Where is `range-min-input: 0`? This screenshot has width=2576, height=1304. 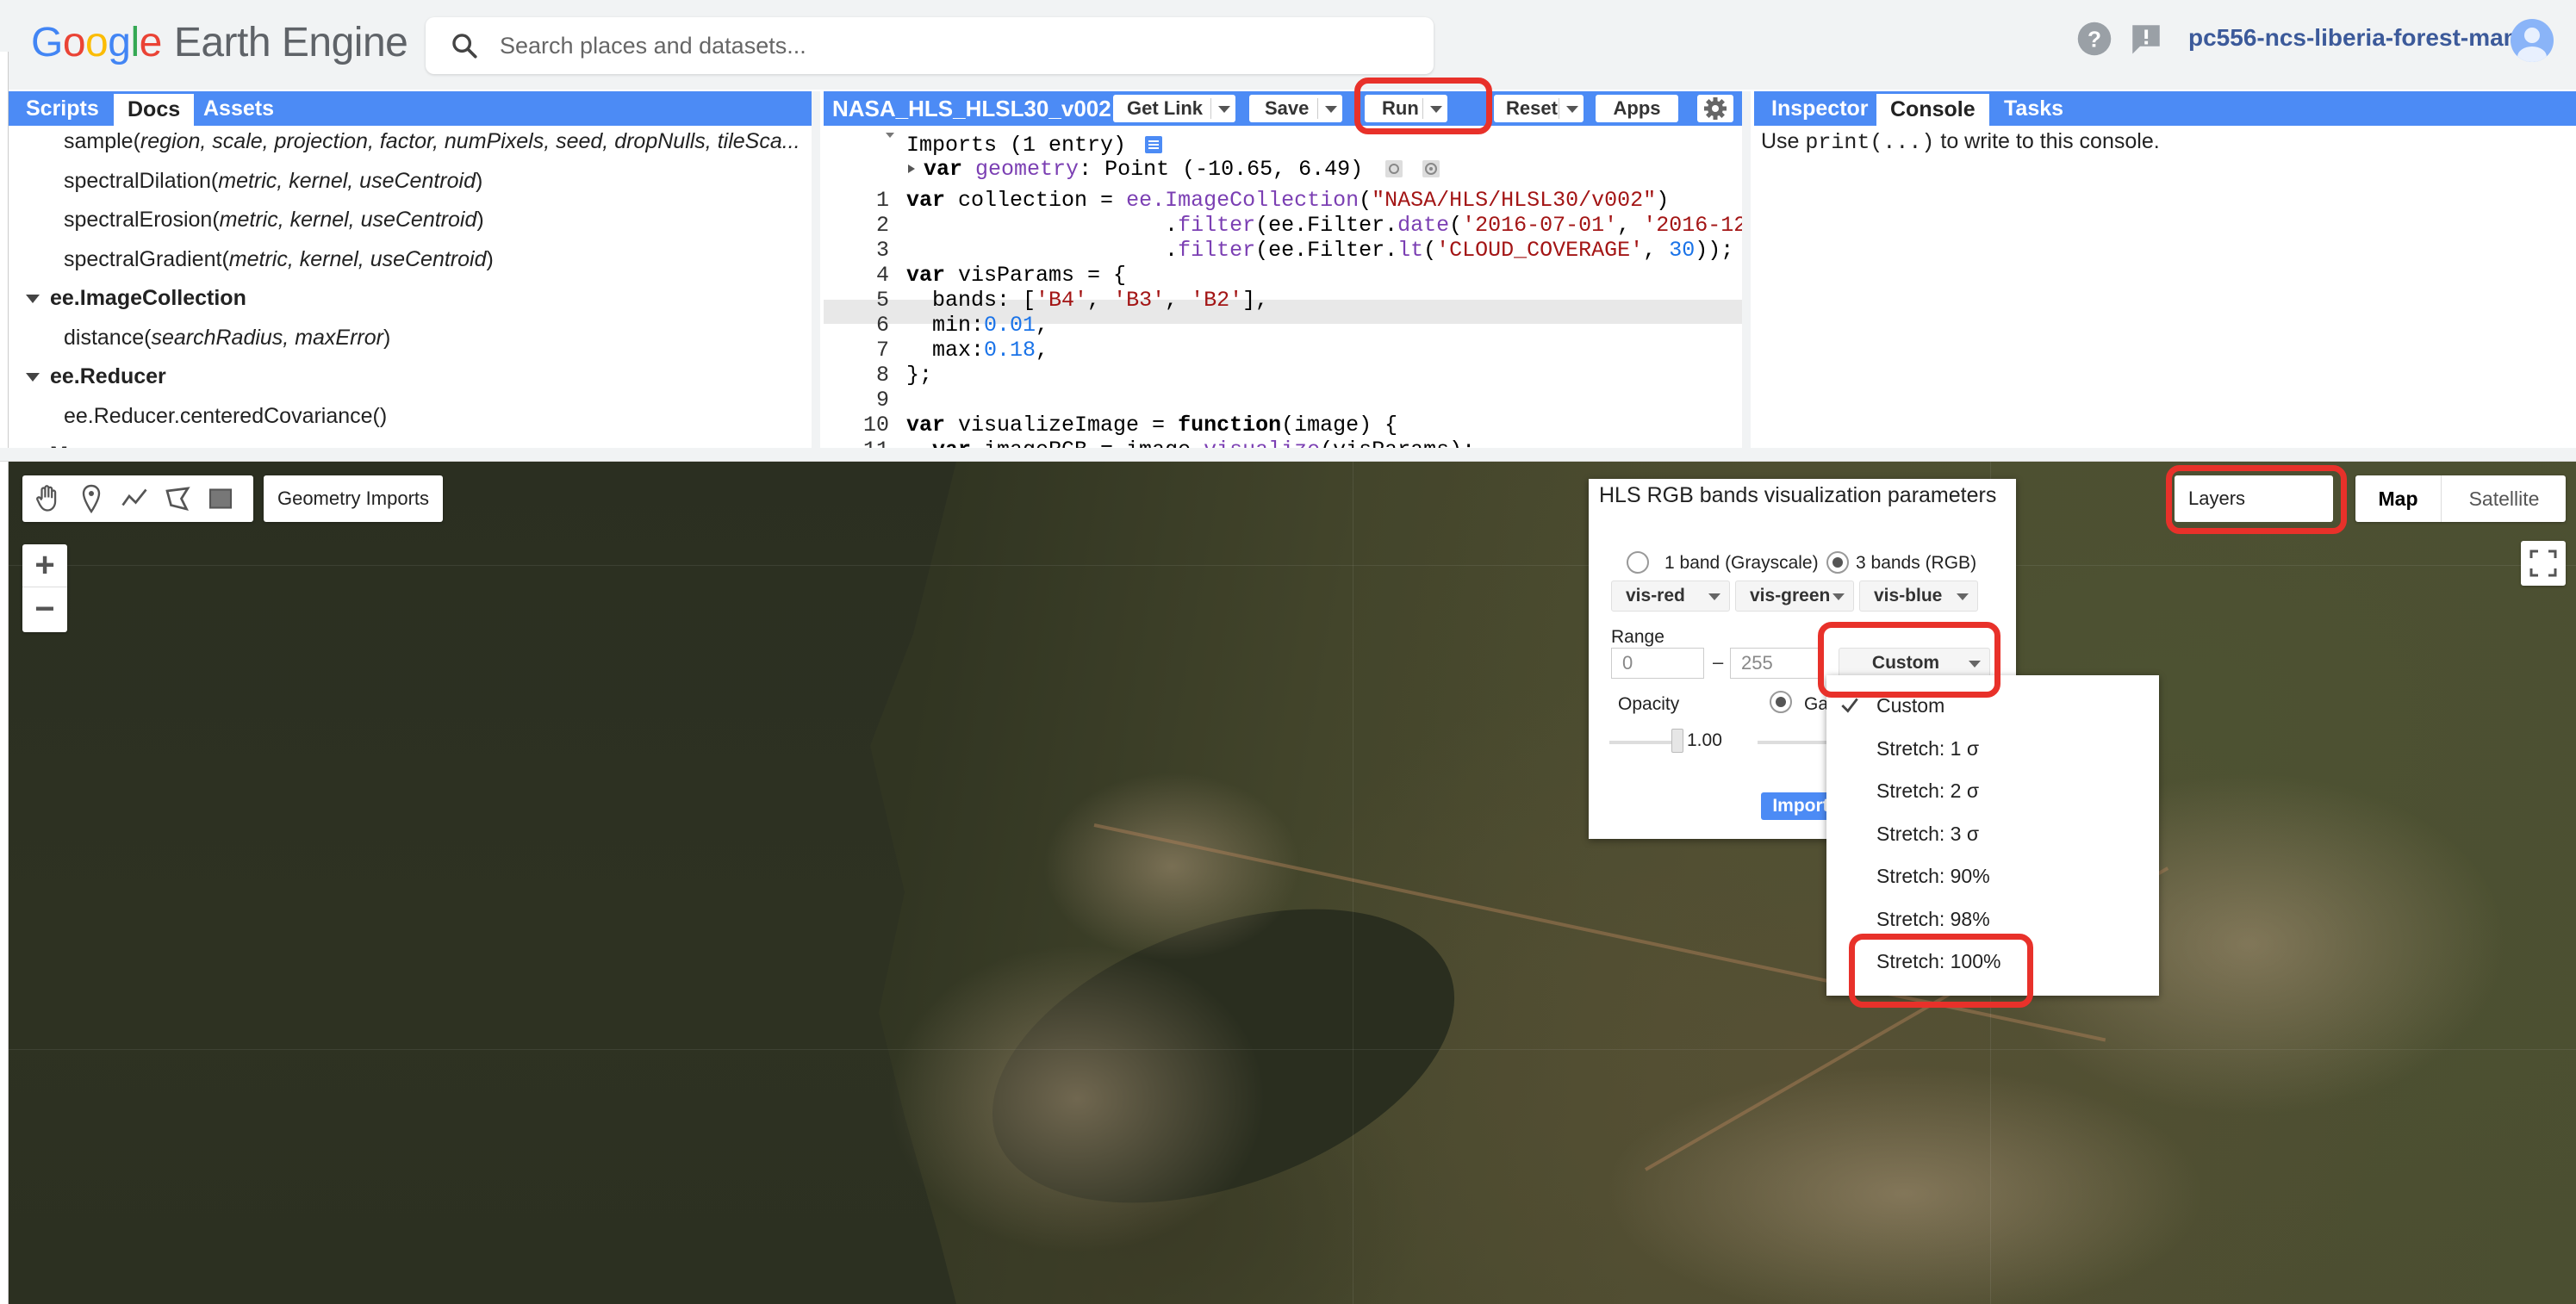
range-min-input: 0 is located at coordinates (1658, 664).